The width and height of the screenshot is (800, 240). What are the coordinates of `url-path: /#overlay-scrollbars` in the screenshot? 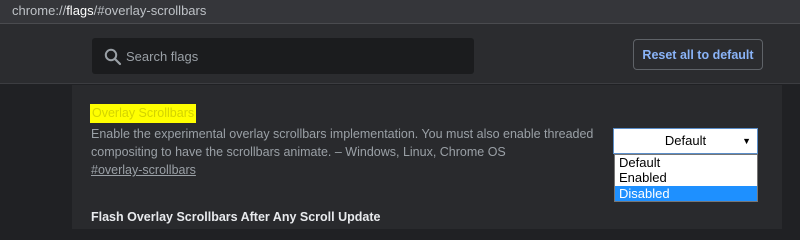 It's located at (150, 10).